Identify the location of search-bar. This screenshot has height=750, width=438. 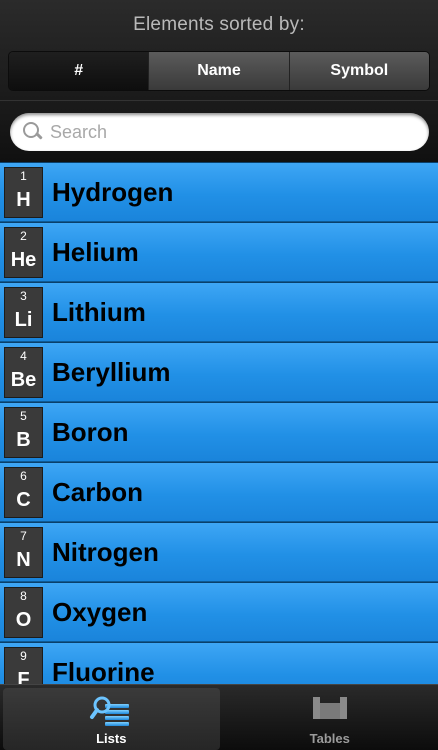
(219, 131).